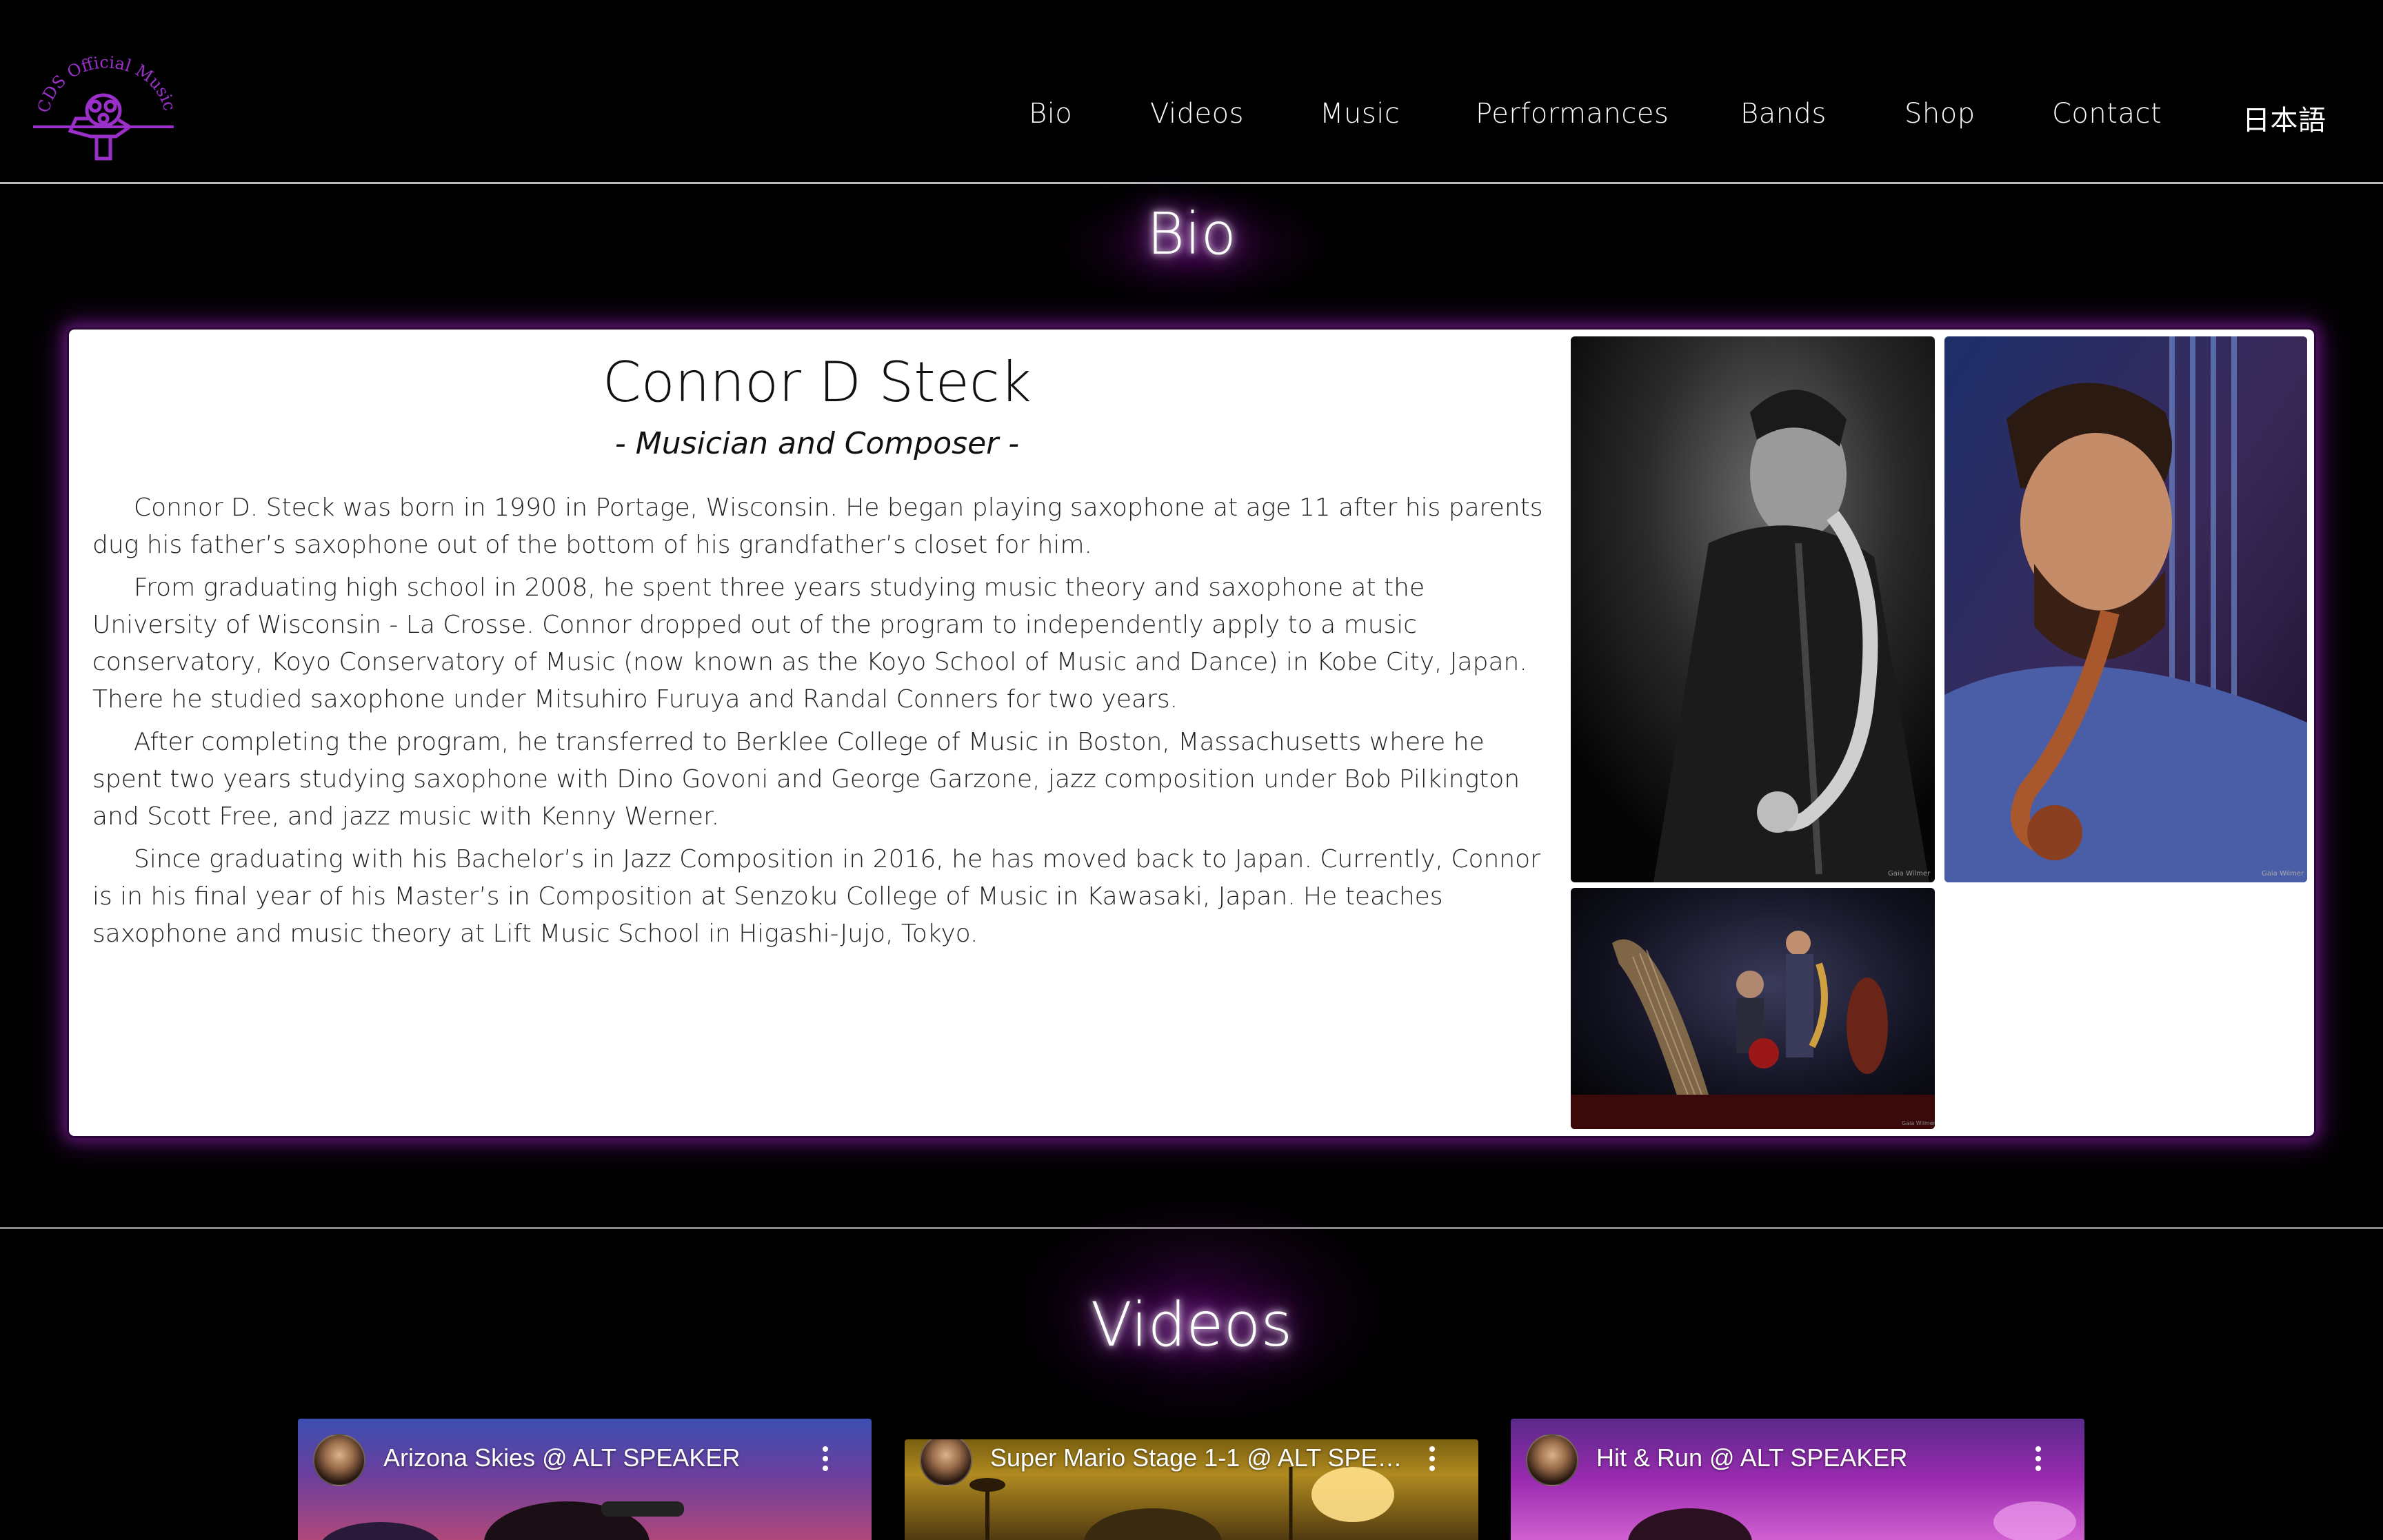 This screenshot has width=2383, height=1540. Describe the element at coordinates (1939, 114) in the screenshot. I see `nav-item-shop: Shop` at that location.